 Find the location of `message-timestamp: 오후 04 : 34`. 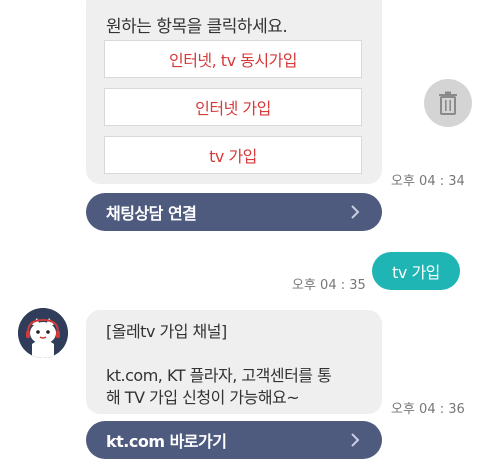

message-timestamp: 오후 04 : 34 is located at coordinates (428, 181).